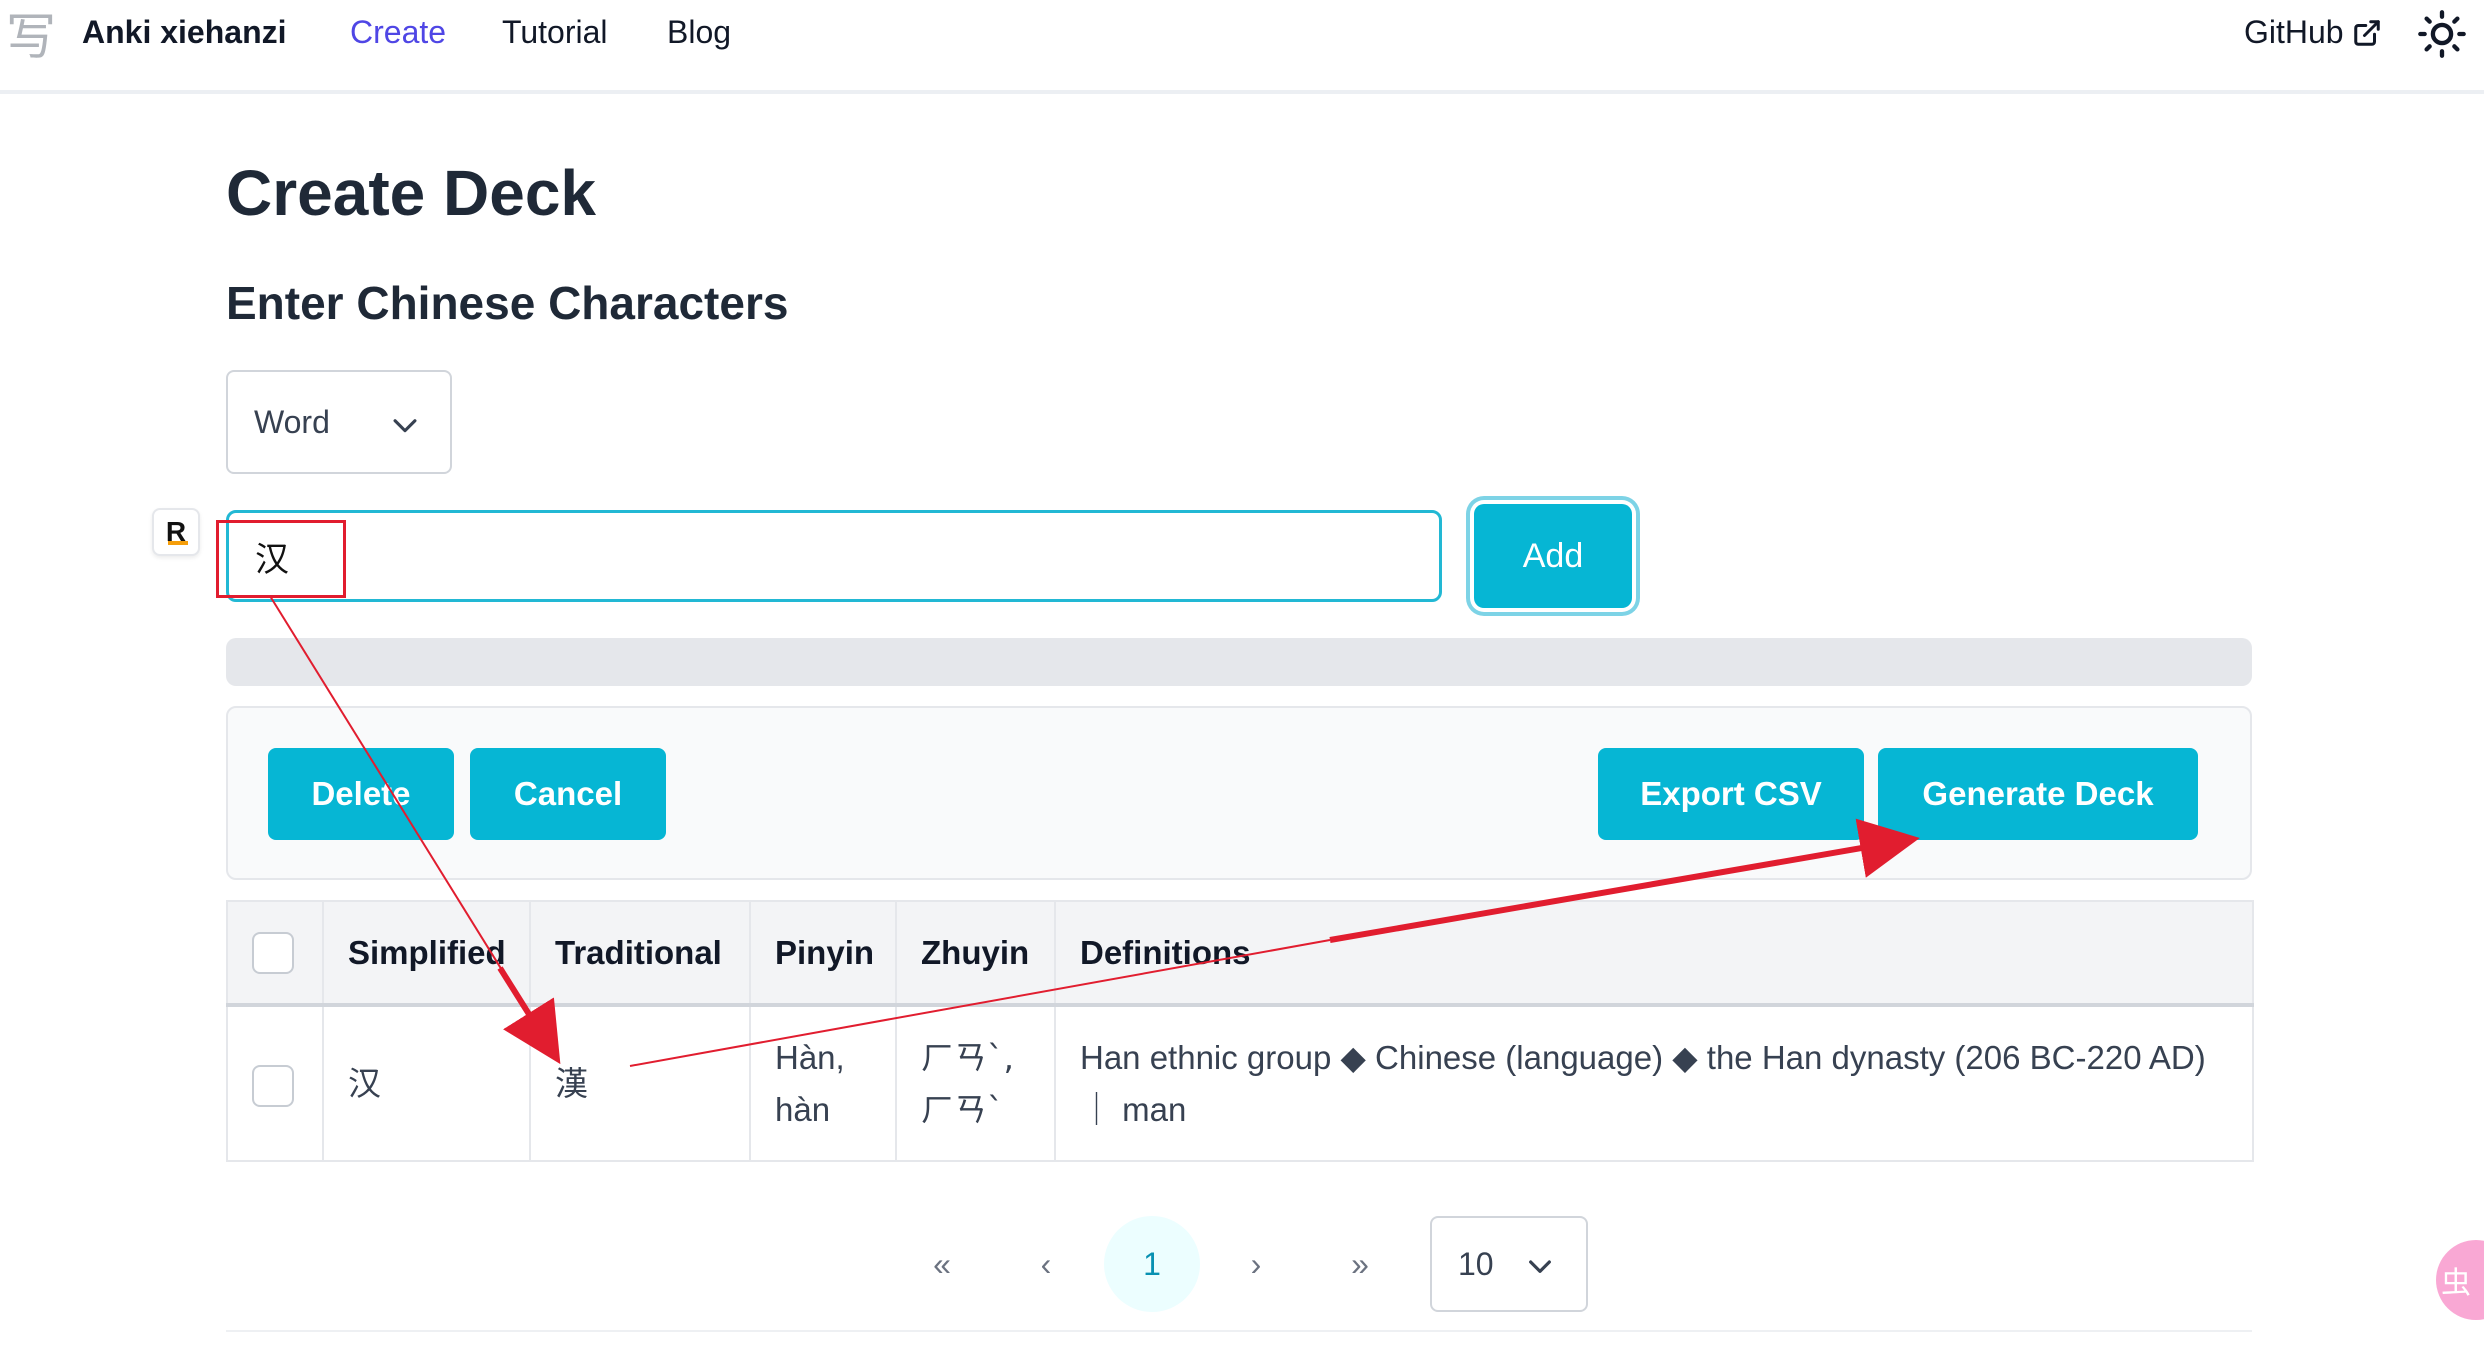 This screenshot has width=2484, height=1352. I want to click on sun-icon, so click(2442, 34).